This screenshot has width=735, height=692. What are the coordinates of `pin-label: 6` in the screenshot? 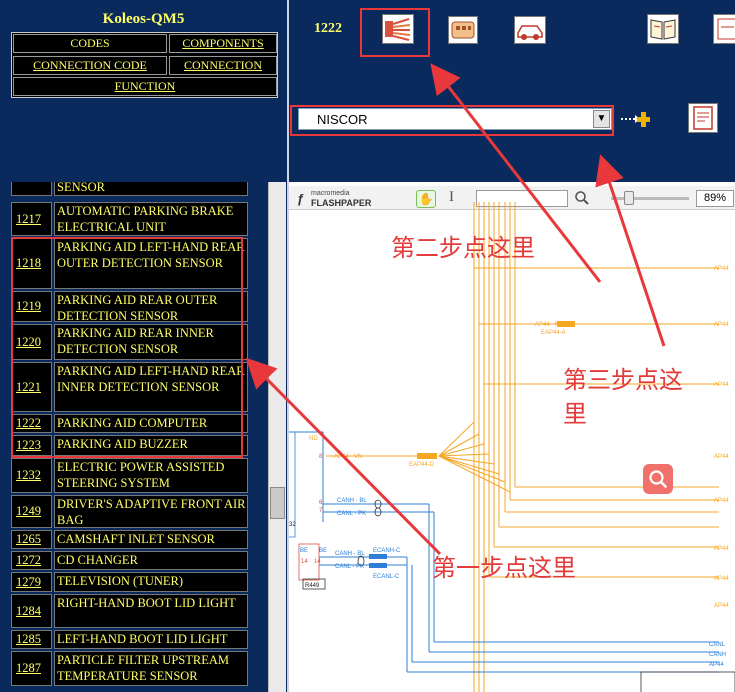 It's located at (321, 503).